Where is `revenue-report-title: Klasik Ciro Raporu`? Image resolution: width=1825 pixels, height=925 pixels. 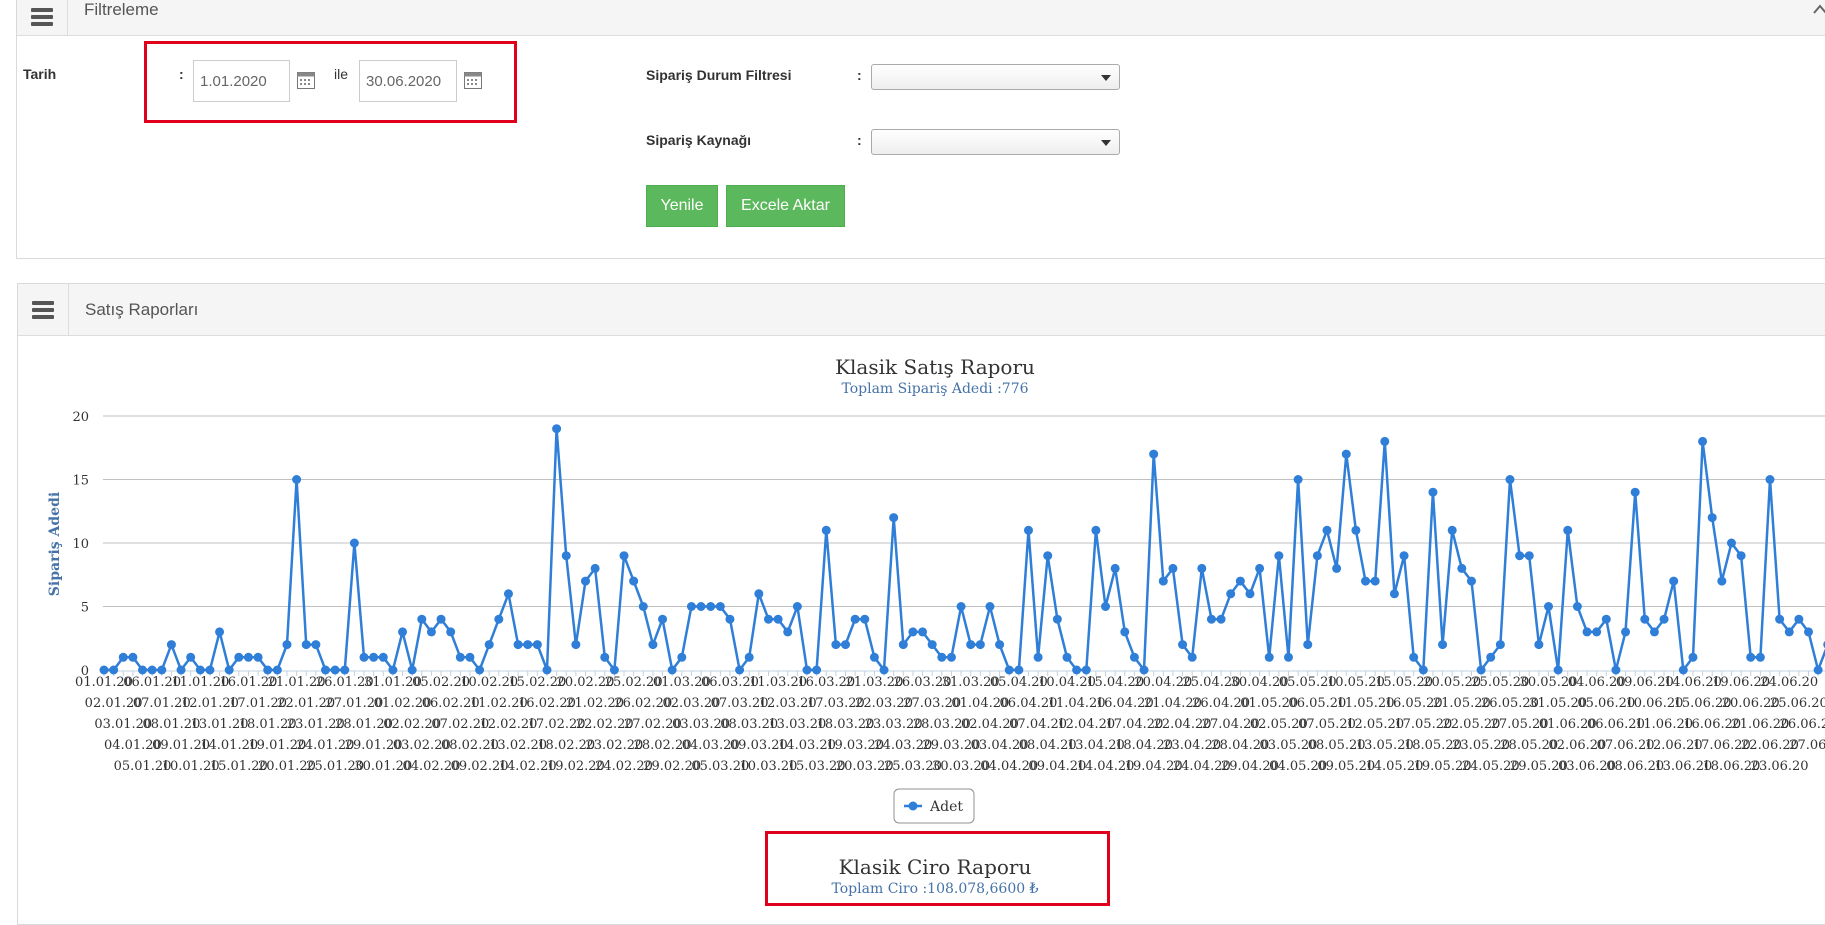
revenue-report-title: Klasik Ciro Raporu is located at coordinates (935, 867).